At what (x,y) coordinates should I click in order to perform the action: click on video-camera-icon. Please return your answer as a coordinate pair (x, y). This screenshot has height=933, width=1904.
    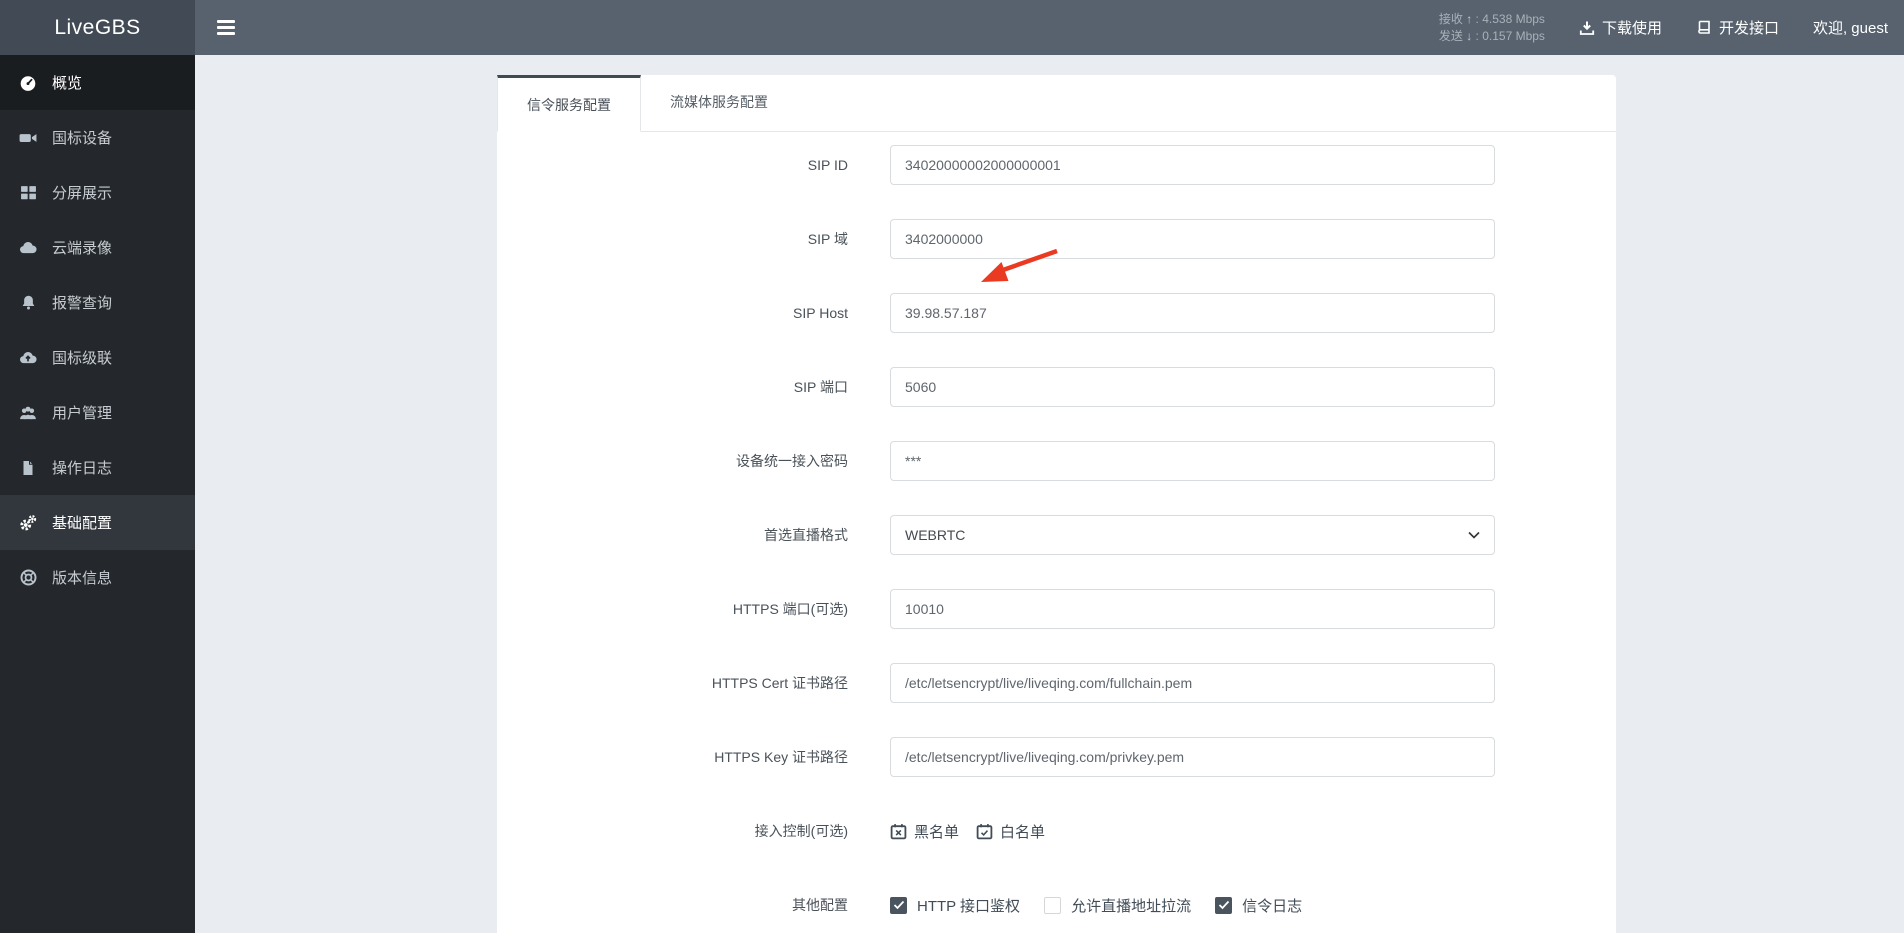
    Looking at the image, I should click on (28, 138).